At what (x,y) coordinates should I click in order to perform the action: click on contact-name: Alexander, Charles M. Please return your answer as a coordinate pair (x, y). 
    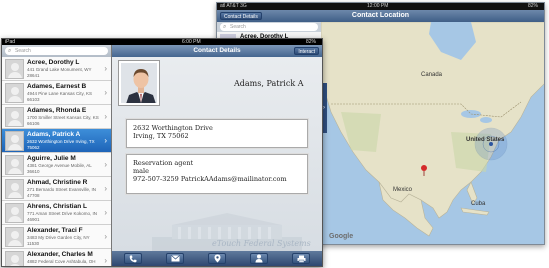
    Looking at the image, I should click on (60, 254).